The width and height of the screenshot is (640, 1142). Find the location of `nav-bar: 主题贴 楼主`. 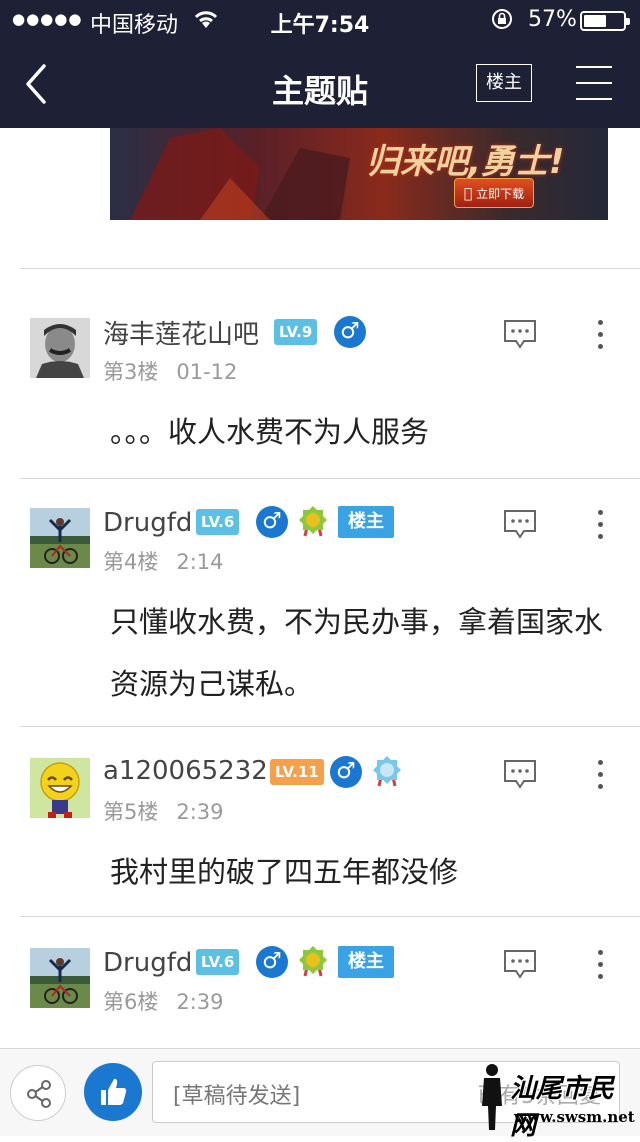

nav-bar: 主题贴 楼主 is located at coordinates (320, 84).